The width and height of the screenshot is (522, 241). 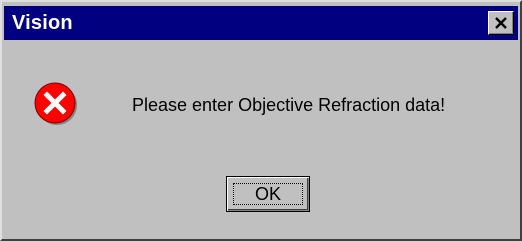 I want to click on close-button, so click(x=501, y=23).